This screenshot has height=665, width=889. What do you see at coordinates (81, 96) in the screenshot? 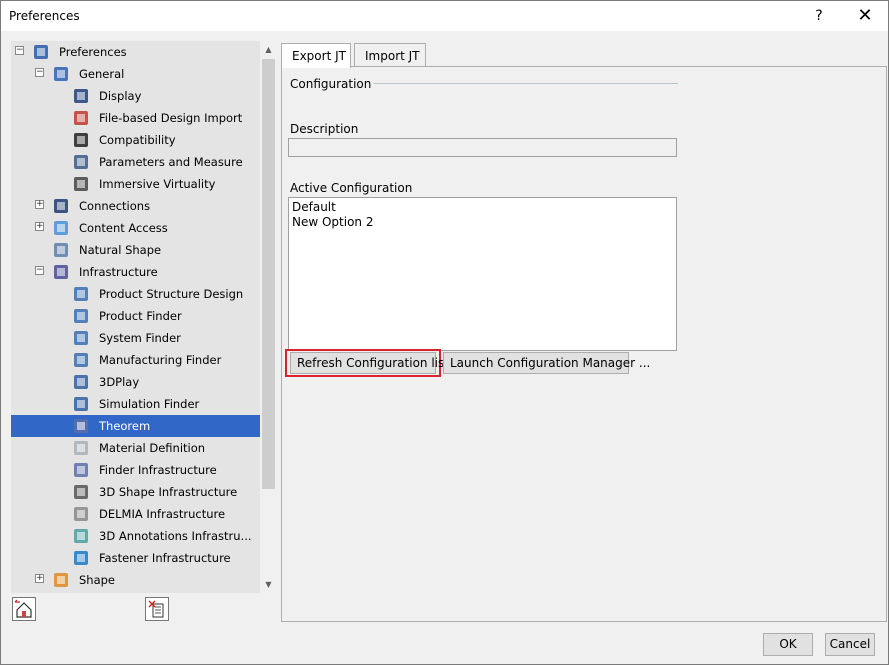
I see `display-icon` at bounding box center [81, 96].